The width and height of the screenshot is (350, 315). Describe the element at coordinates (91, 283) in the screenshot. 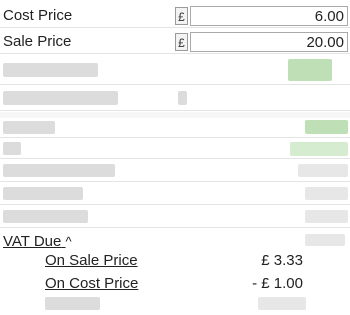

I see `on-cost-price-link: On Cost Price` at that location.